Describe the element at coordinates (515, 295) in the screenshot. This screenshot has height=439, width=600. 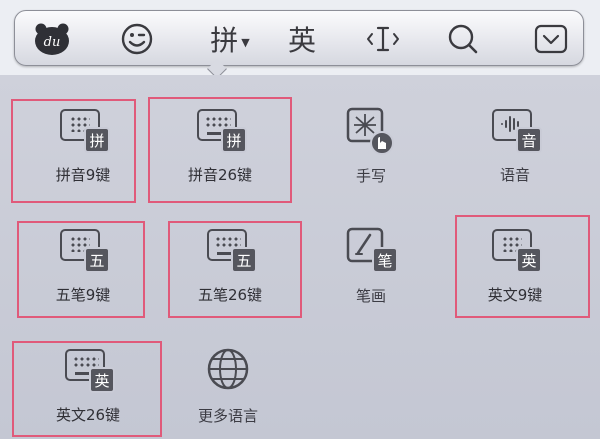
I see `mode-label: 英文9键` at that location.